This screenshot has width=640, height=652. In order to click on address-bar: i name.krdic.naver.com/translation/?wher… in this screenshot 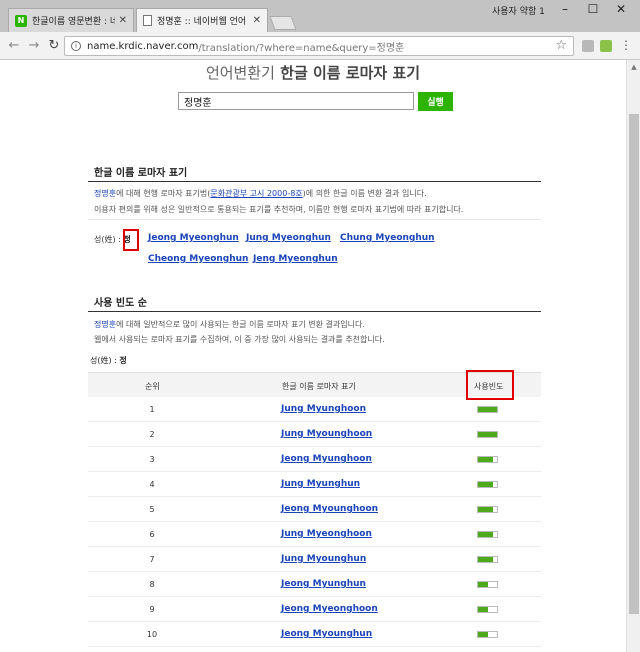, I will do `click(319, 46)`.